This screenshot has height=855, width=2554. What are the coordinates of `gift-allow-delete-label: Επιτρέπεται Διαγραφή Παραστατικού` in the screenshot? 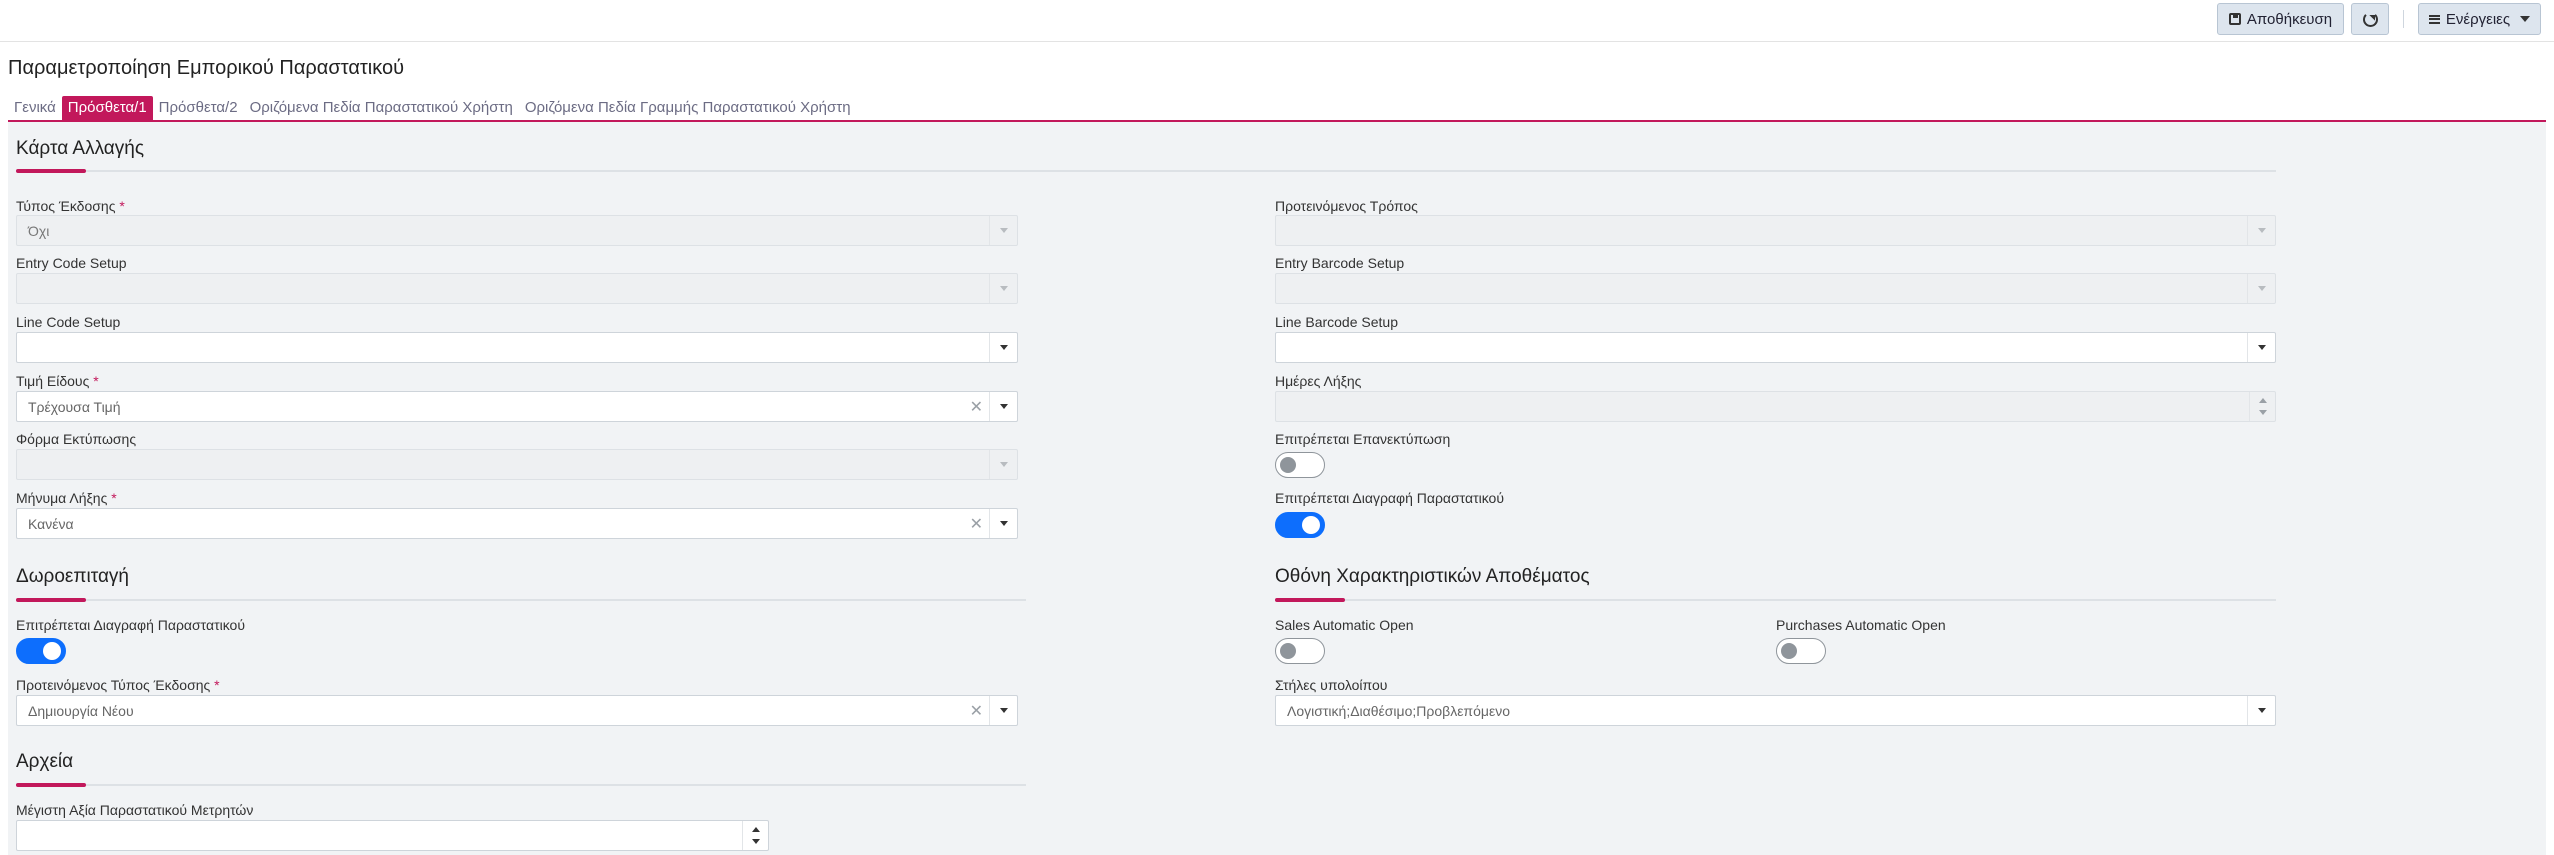 It's located at (131, 625).